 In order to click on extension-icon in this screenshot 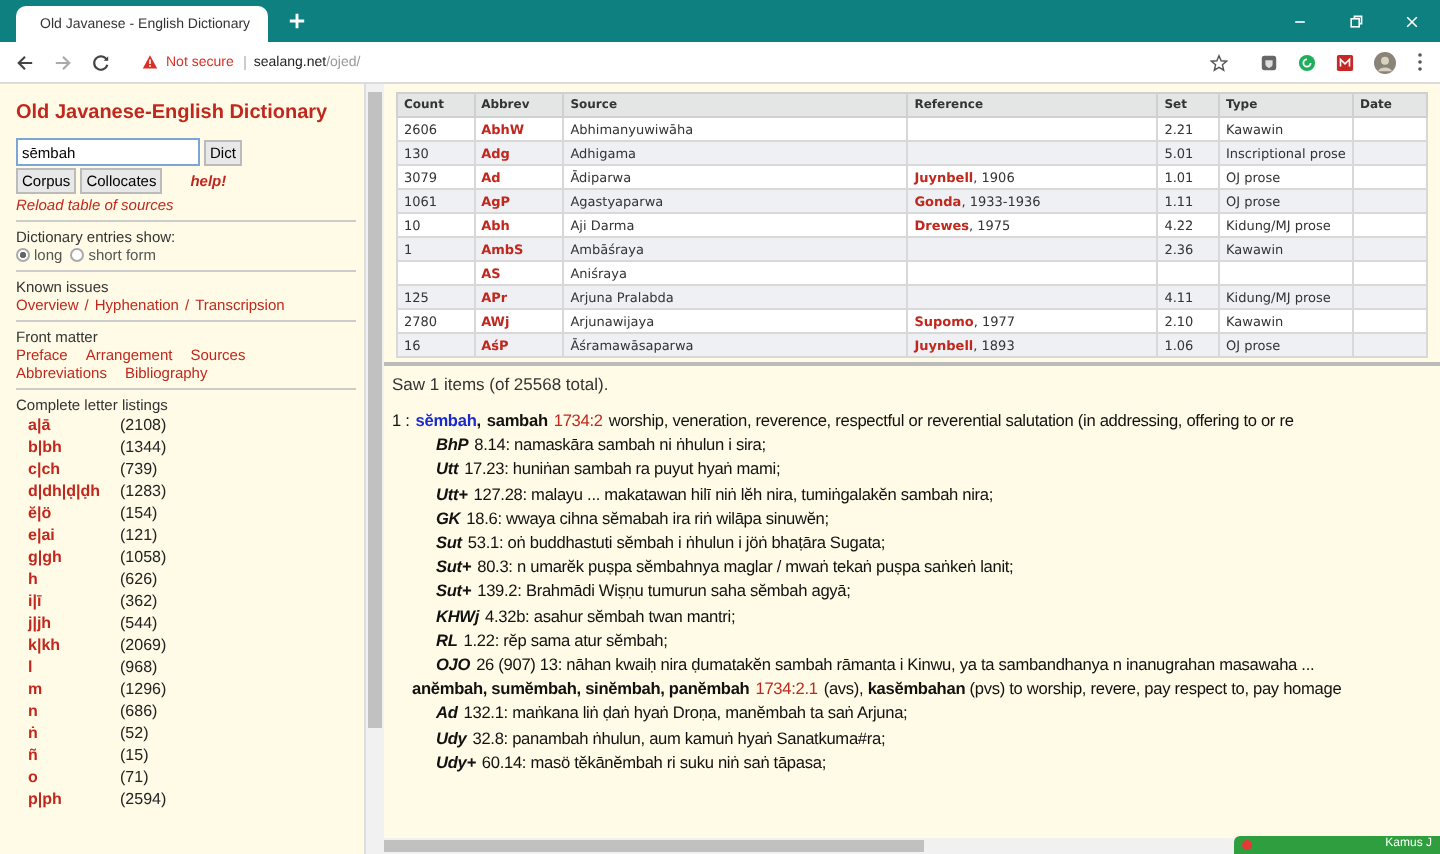, I will do `click(1345, 62)`.